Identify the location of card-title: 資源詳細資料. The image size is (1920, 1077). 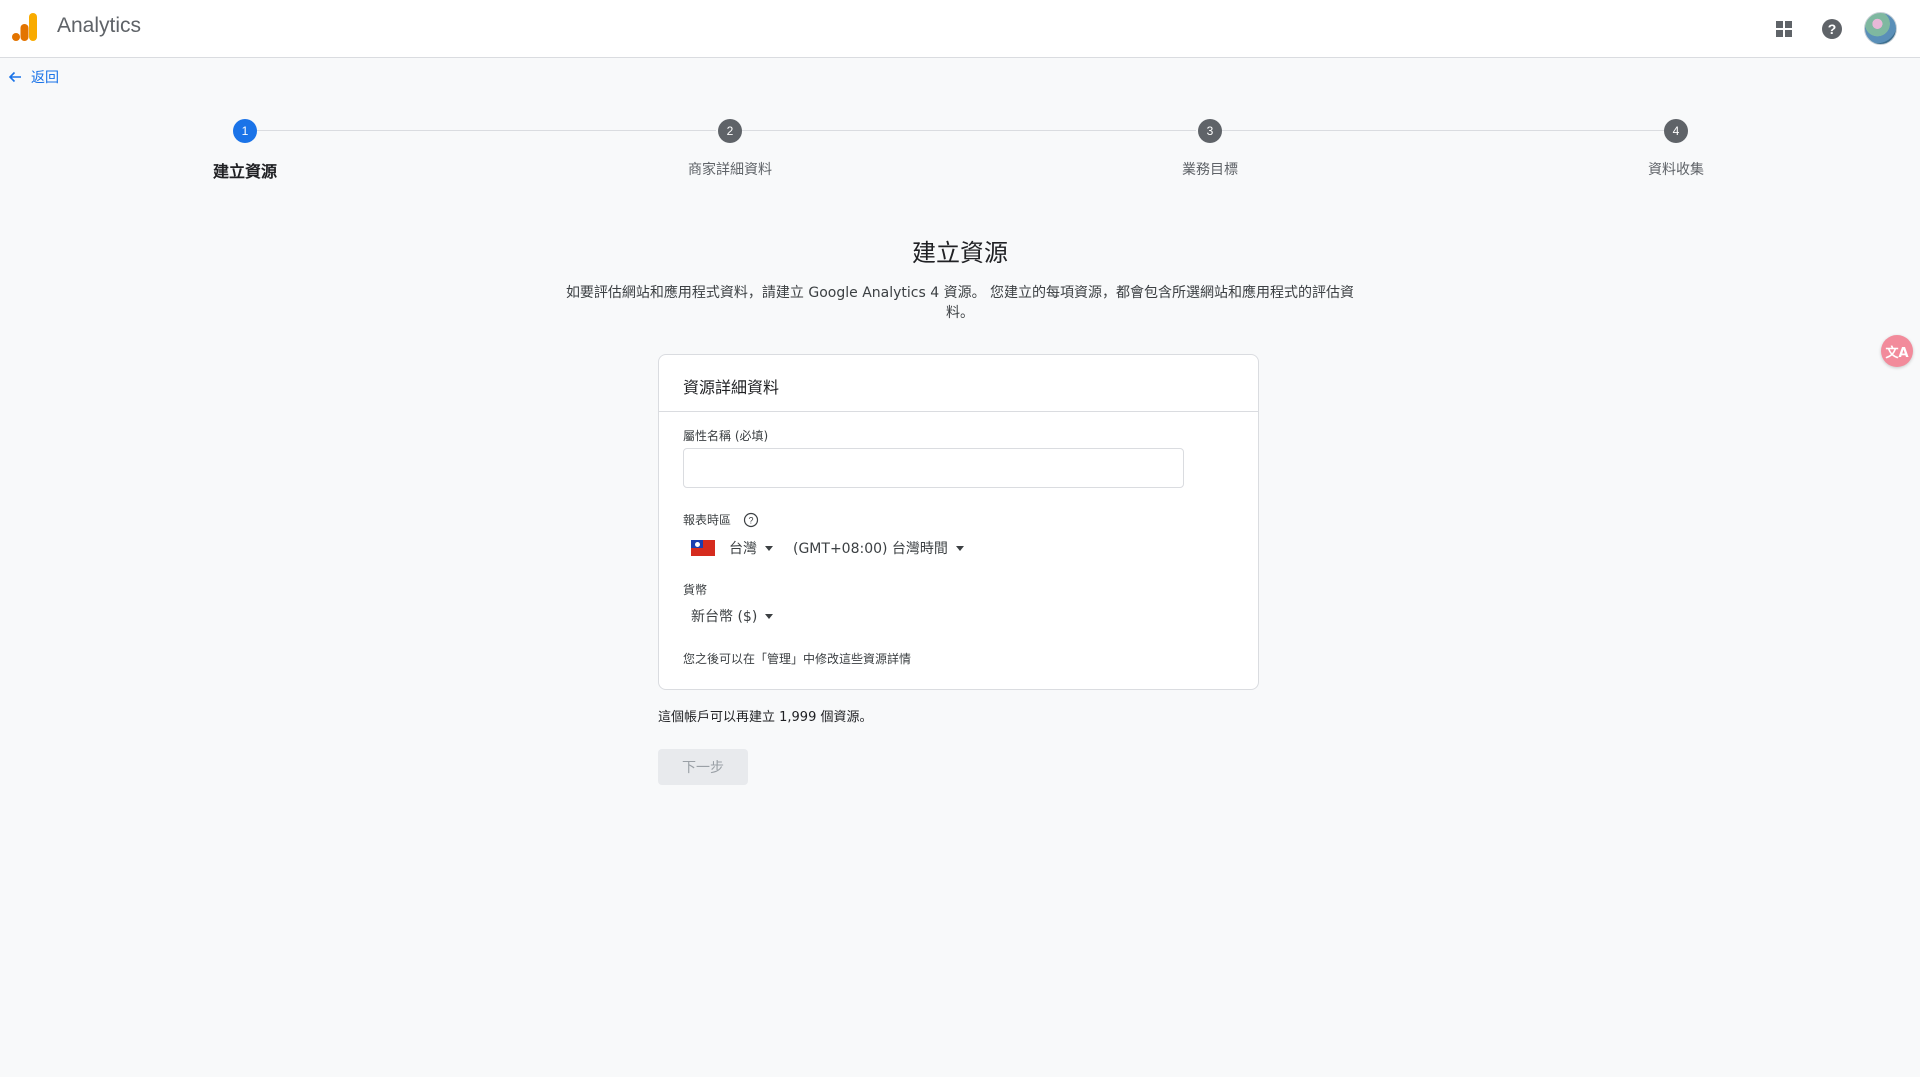
(958, 383).